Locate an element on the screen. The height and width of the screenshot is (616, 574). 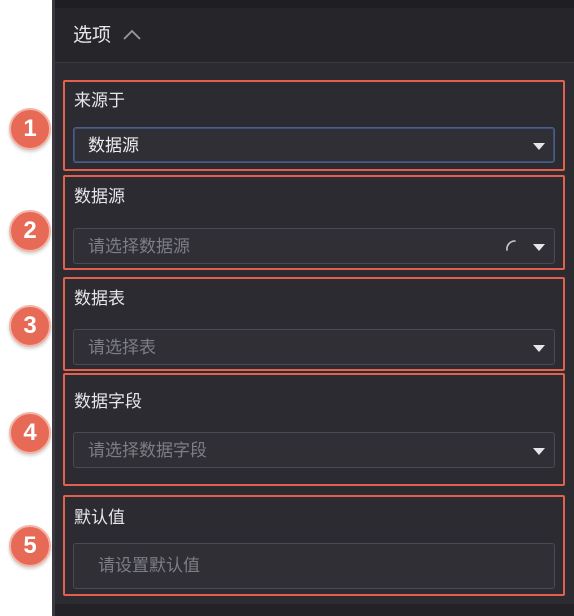
datasource-label: 数据源 is located at coordinates (99, 197).